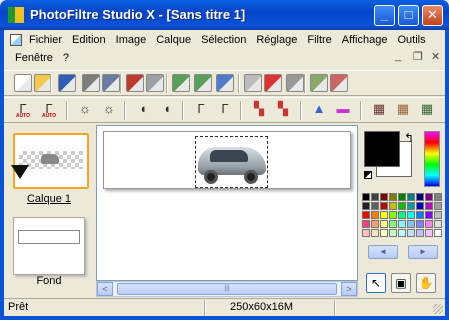  What do you see at coordinates (135, 83) in the screenshot?
I see `undo-icon` at bounding box center [135, 83].